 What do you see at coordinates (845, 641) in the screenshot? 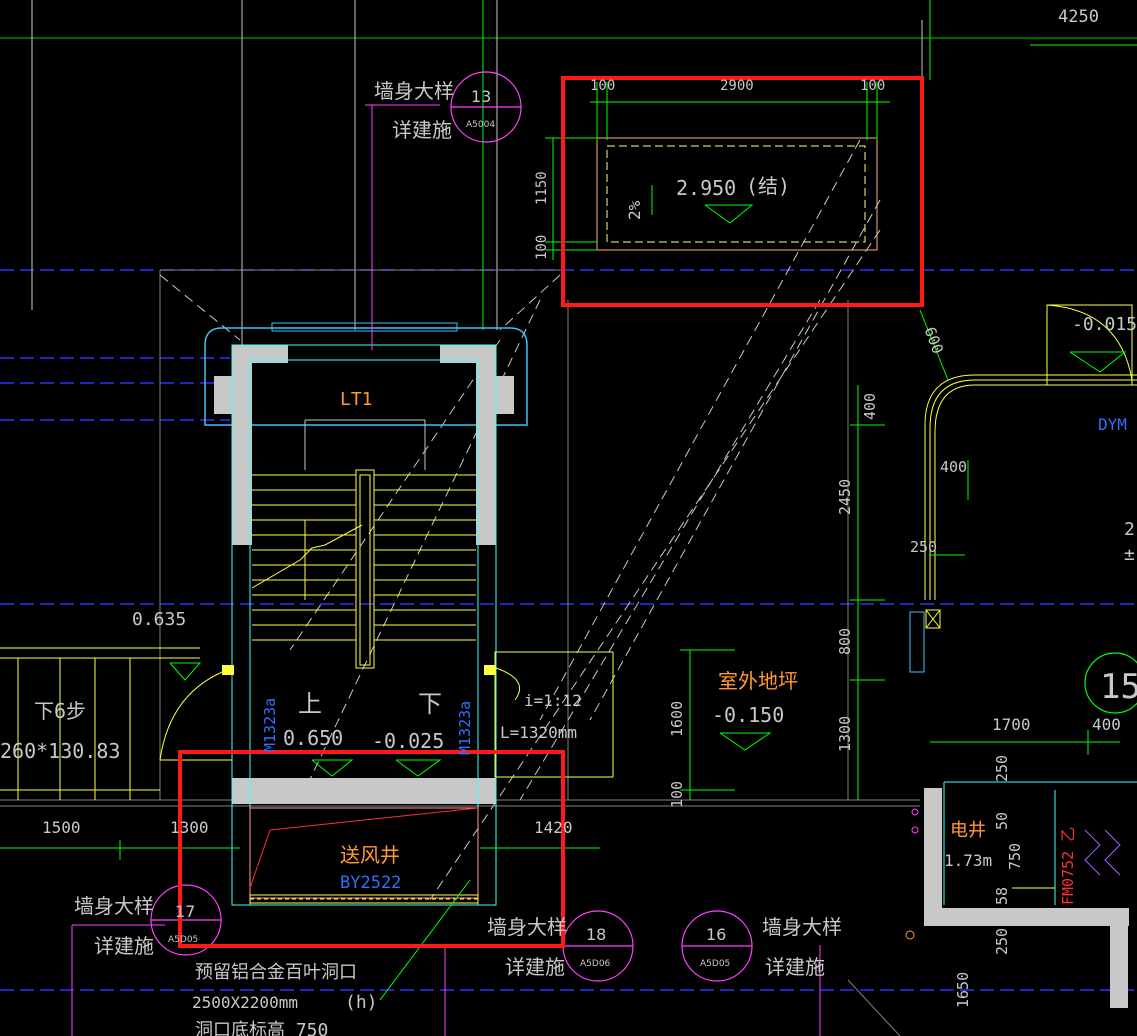
I see `dim-800: 800` at bounding box center [845, 641].